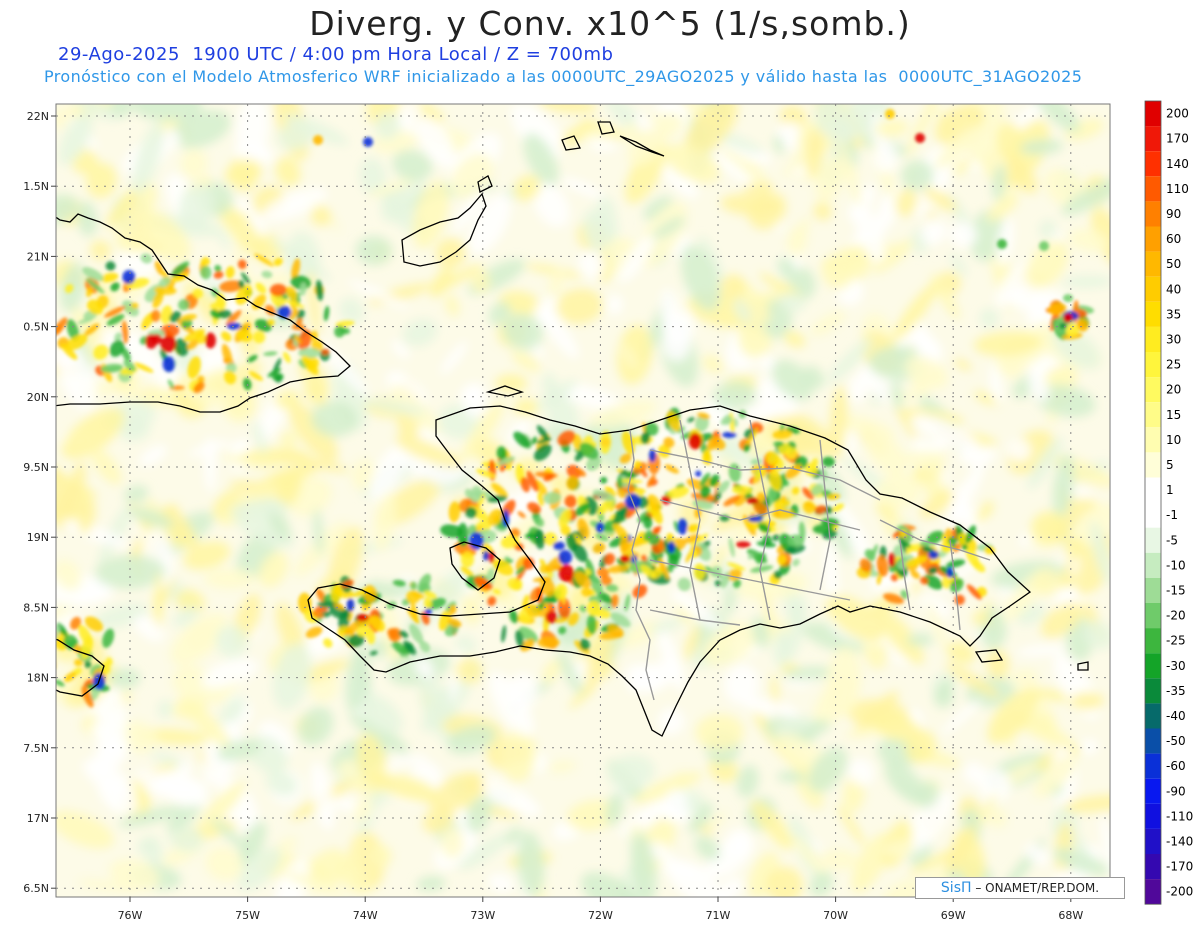 This screenshot has width=1200, height=927. I want to click on lon-label: 69W, so click(953, 915).